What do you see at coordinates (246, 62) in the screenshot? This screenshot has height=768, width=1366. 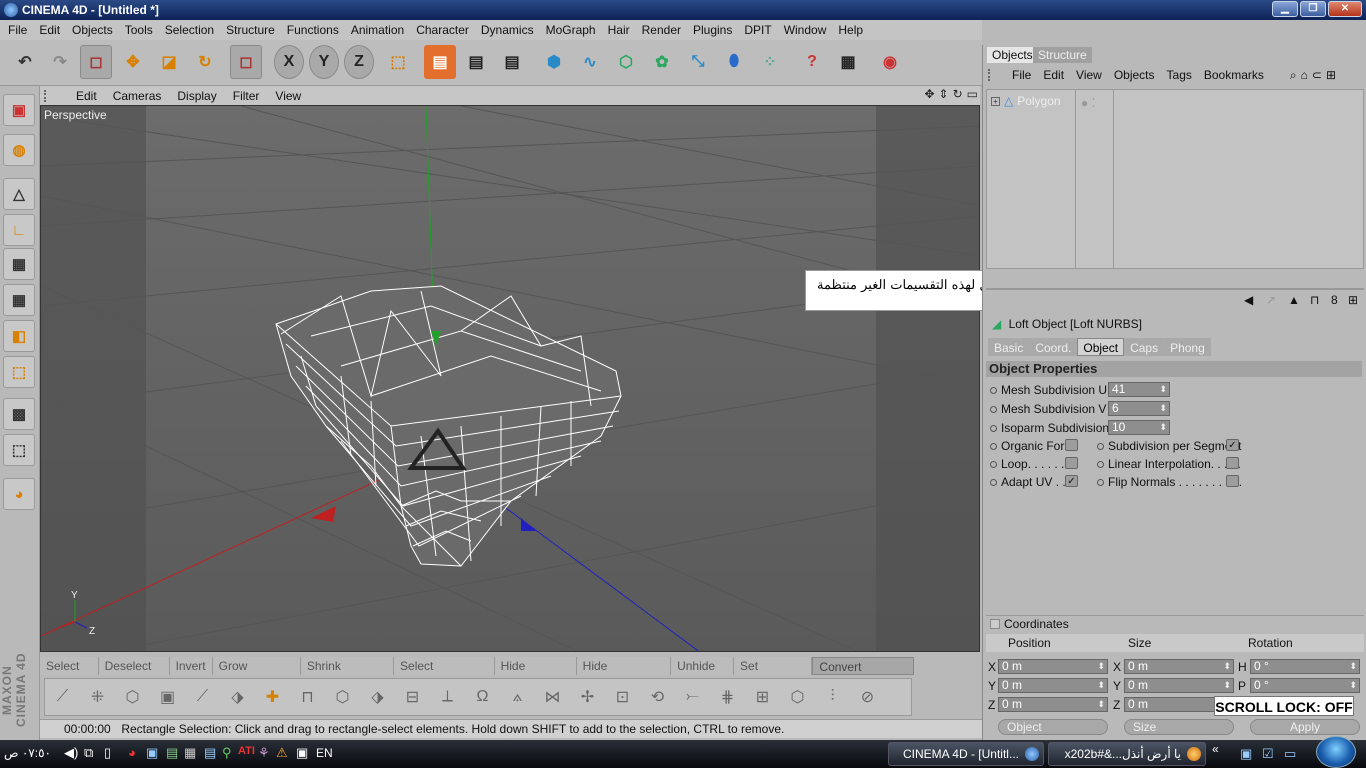 I see `live-select-icon: ◻` at bounding box center [246, 62].